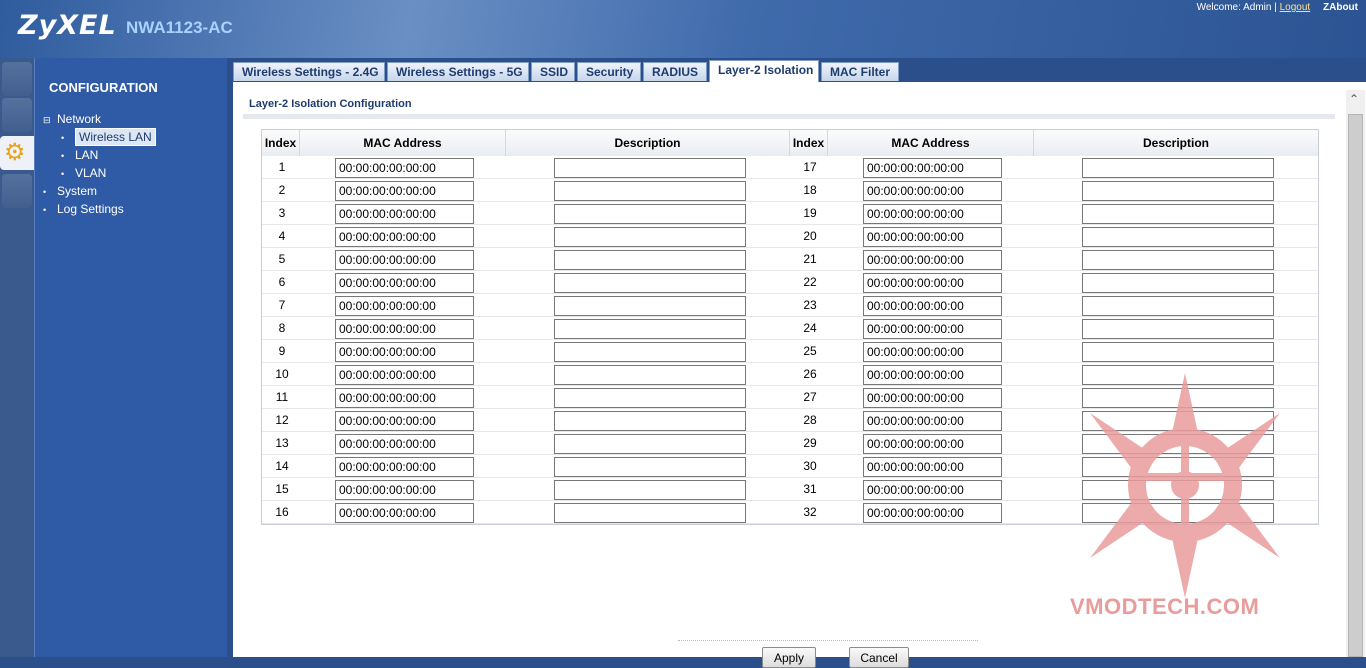 Image resolution: width=1366 pixels, height=668 pixels. Describe the element at coordinates (282, 397) in the screenshot. I see `index-cell: 11` at that location.